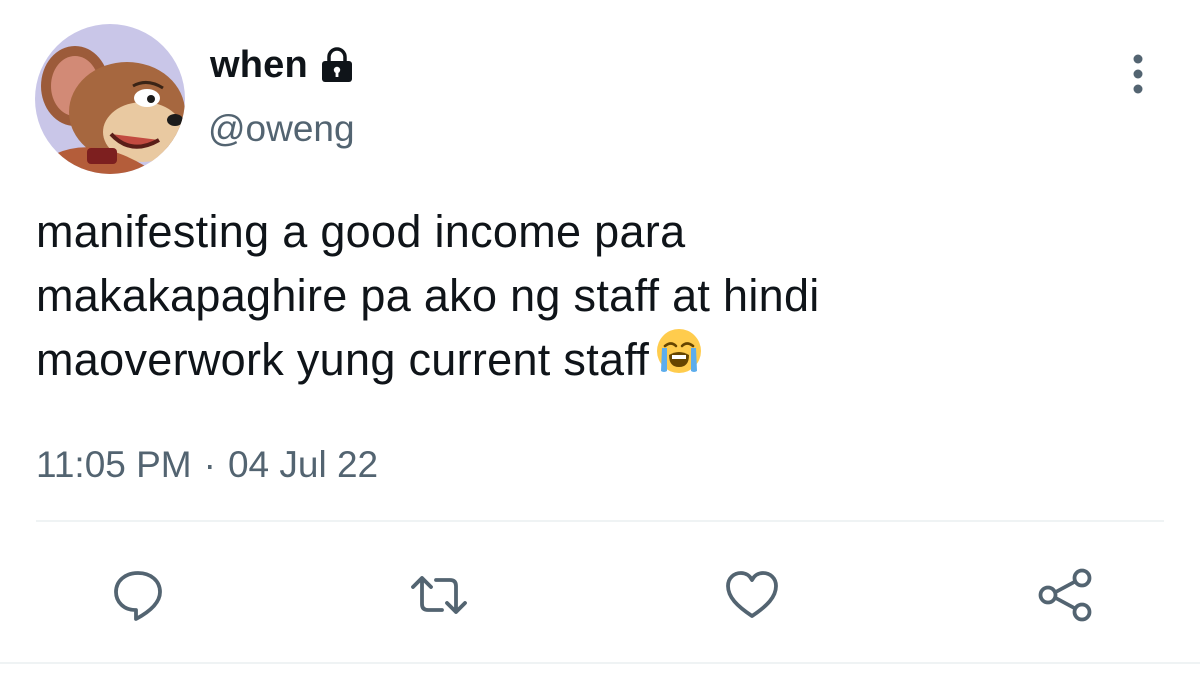 Image resolution: width=1200 pixels, height=681 pixels. I want to click on bottom-divider, so click(600, 663).